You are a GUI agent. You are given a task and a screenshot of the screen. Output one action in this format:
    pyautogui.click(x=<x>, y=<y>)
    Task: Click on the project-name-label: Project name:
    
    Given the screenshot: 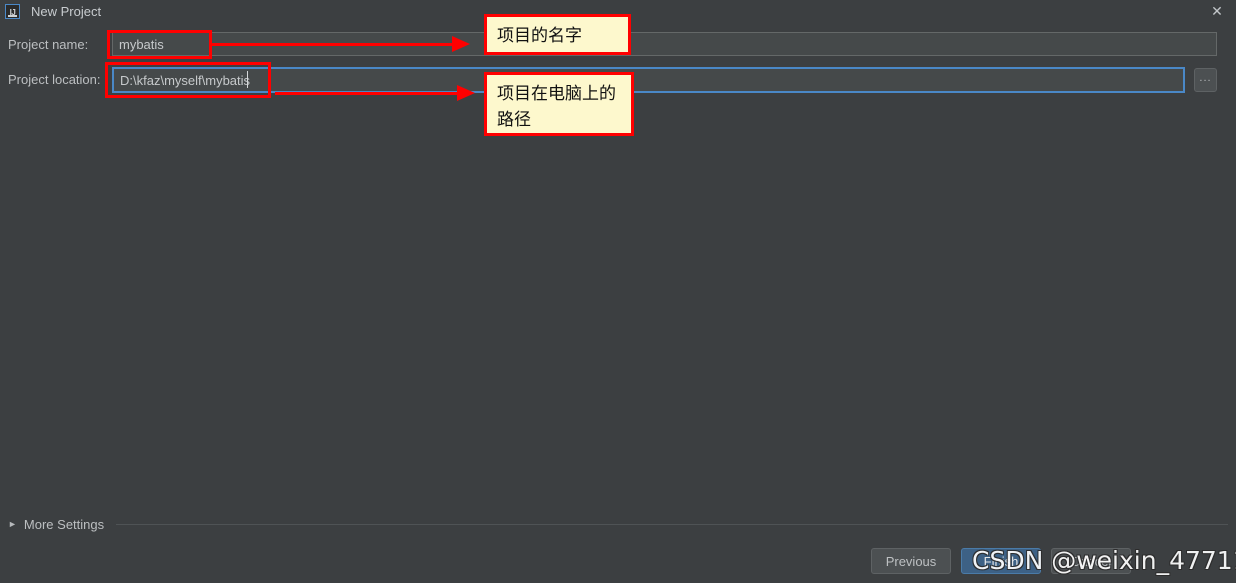 What is the action you would take?
    pyautogui.click(x=48, y=44)
    